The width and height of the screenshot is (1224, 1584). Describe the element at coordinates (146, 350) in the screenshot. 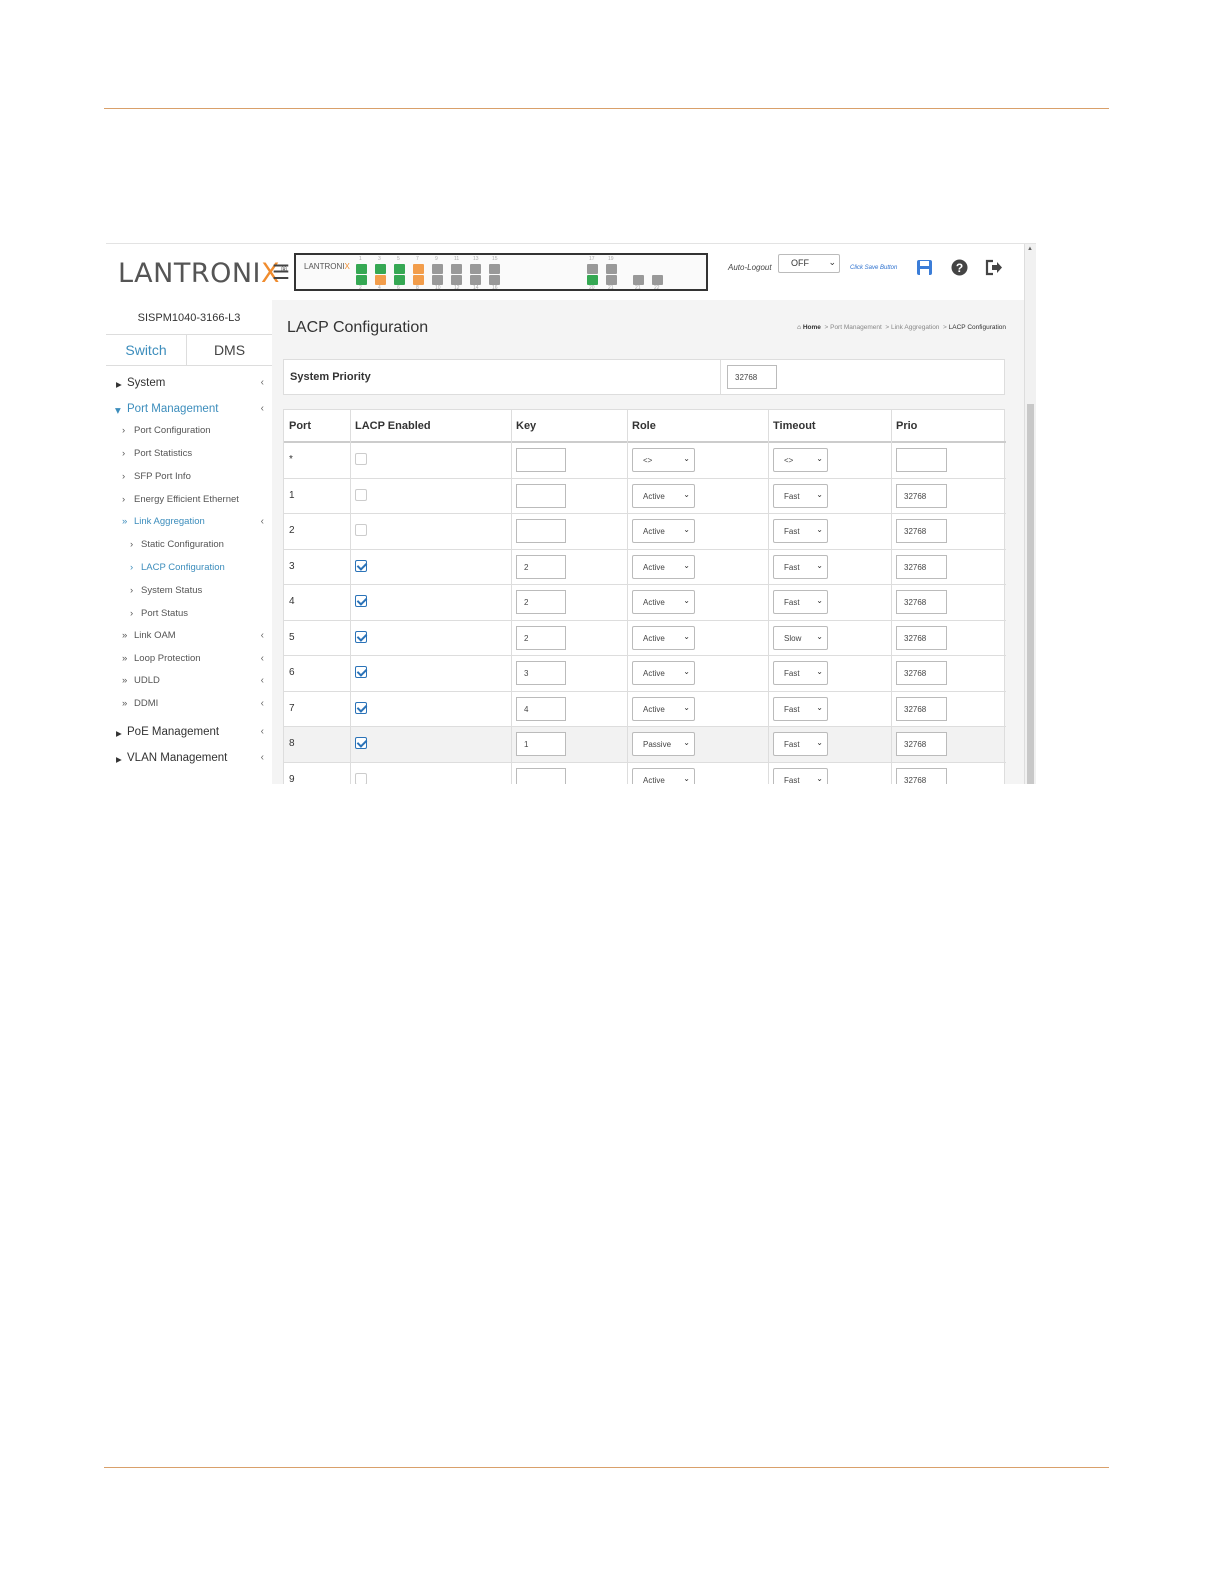

I see `tab-switch: Switch` at that location.